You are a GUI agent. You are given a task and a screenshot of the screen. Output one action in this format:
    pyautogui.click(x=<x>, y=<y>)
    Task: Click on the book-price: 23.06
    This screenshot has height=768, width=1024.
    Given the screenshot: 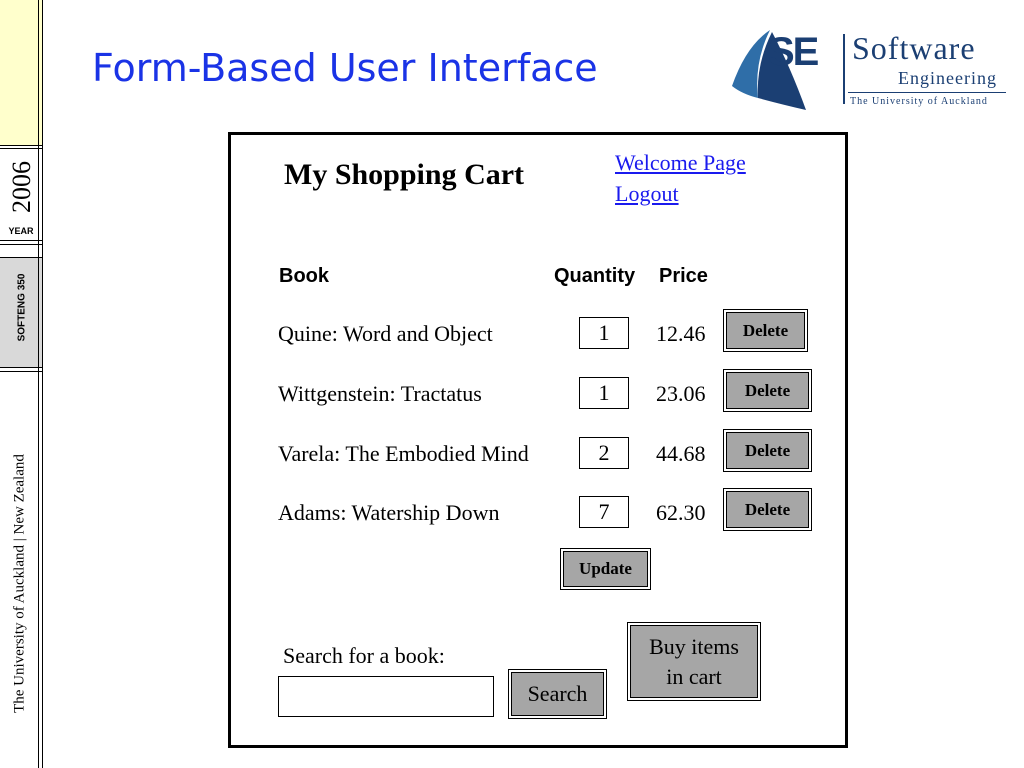 What is the action you would take?
    pyautogui.click(x=681, y=393)
    